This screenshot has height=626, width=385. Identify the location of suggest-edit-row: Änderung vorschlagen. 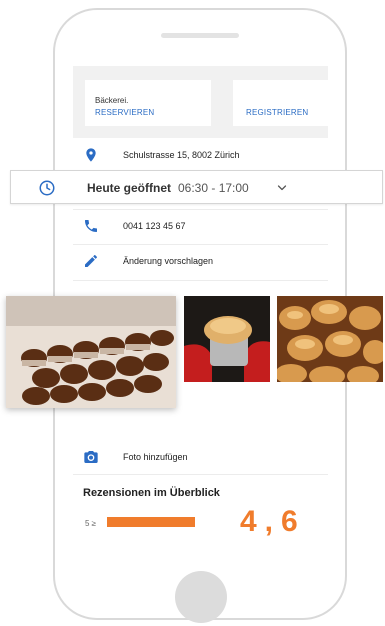
(200, 261).